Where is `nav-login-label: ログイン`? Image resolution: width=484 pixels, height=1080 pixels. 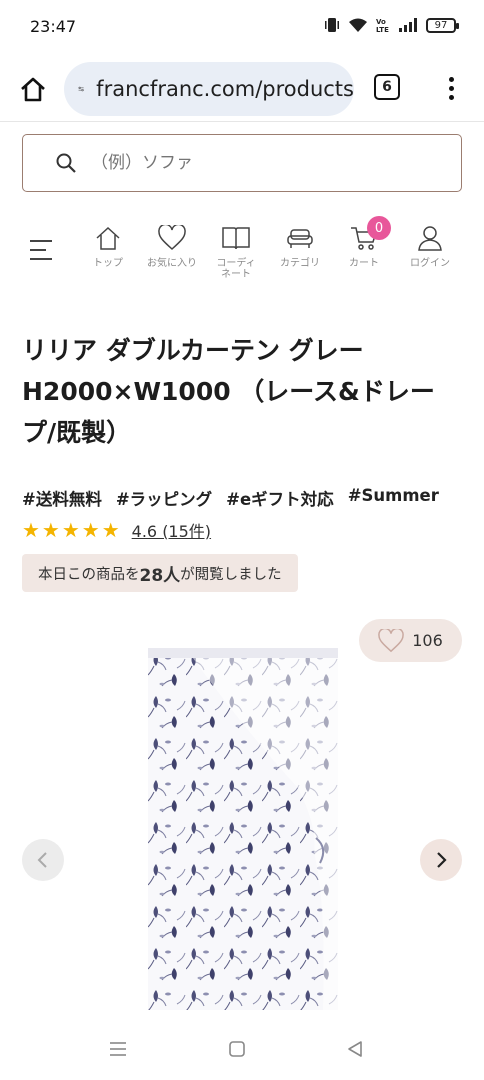
nav-login-label: ログイン is located at coordinates (430, 263).